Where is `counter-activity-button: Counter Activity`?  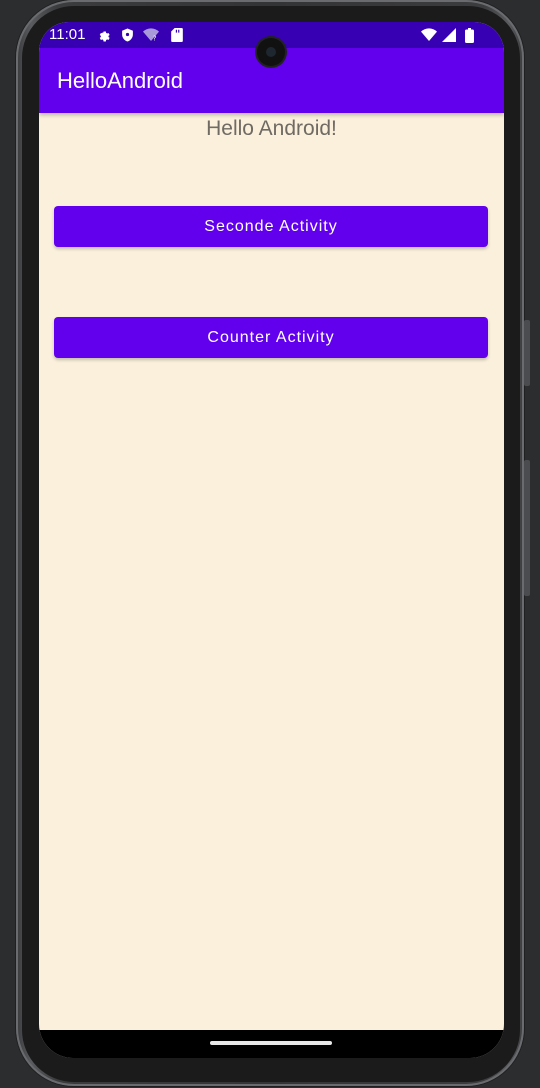
counter-activity-button: Counter Activity is located at coordinates (271, 337).